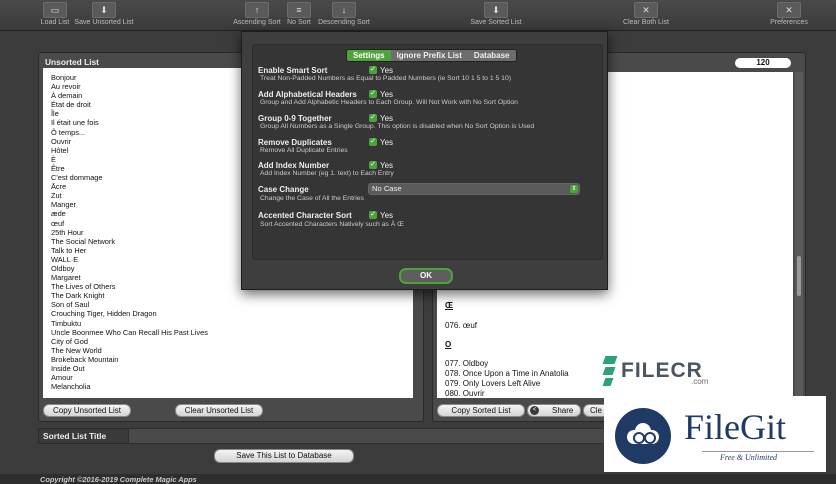  What do you see at coordinates (749, 457) in the screenshot?
I see `filegit-subtitle: Free & Unlimited` at bounding box center [749, 457].